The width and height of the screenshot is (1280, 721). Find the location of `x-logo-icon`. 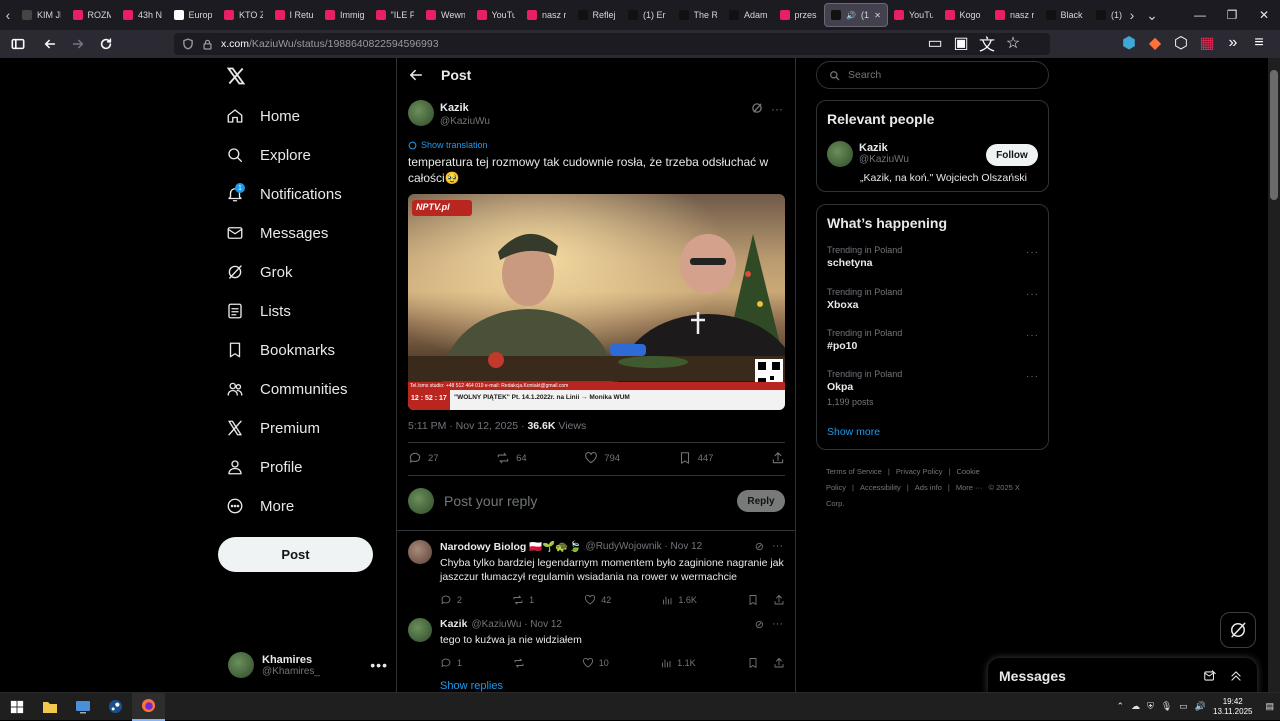

x-logo-icon is located at coordinates (238, 78).